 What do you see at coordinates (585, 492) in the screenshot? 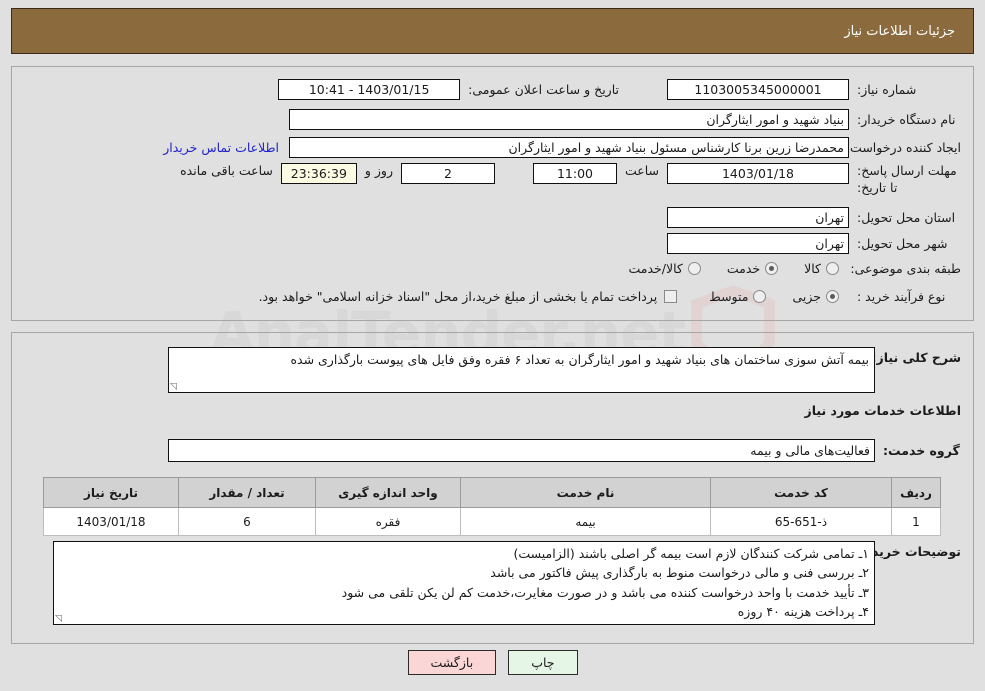
I see `column-header-service-name: نام خدمت` at bounding box center [585, 492].